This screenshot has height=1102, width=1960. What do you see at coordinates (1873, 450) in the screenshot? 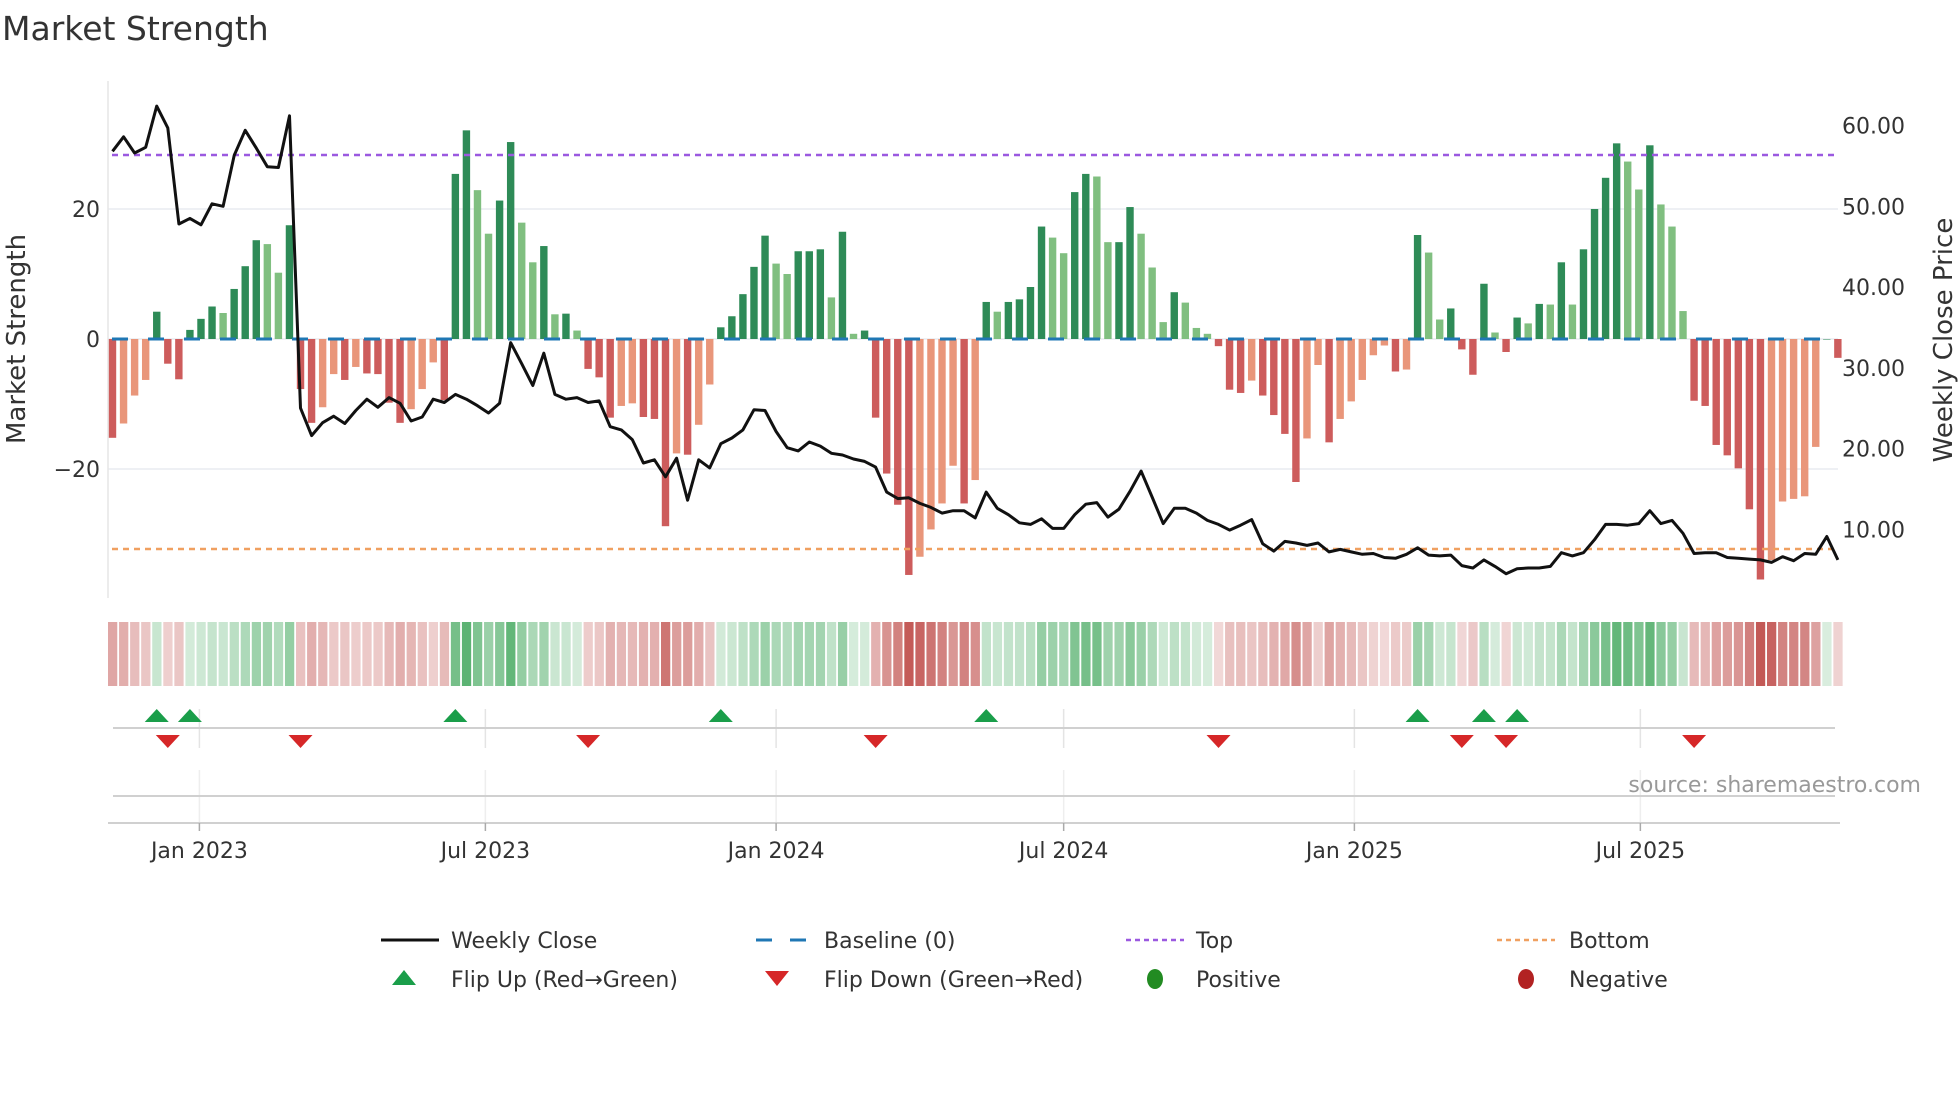
I see `right-tick-label: 20.00` at bounding box center [1873, 450].